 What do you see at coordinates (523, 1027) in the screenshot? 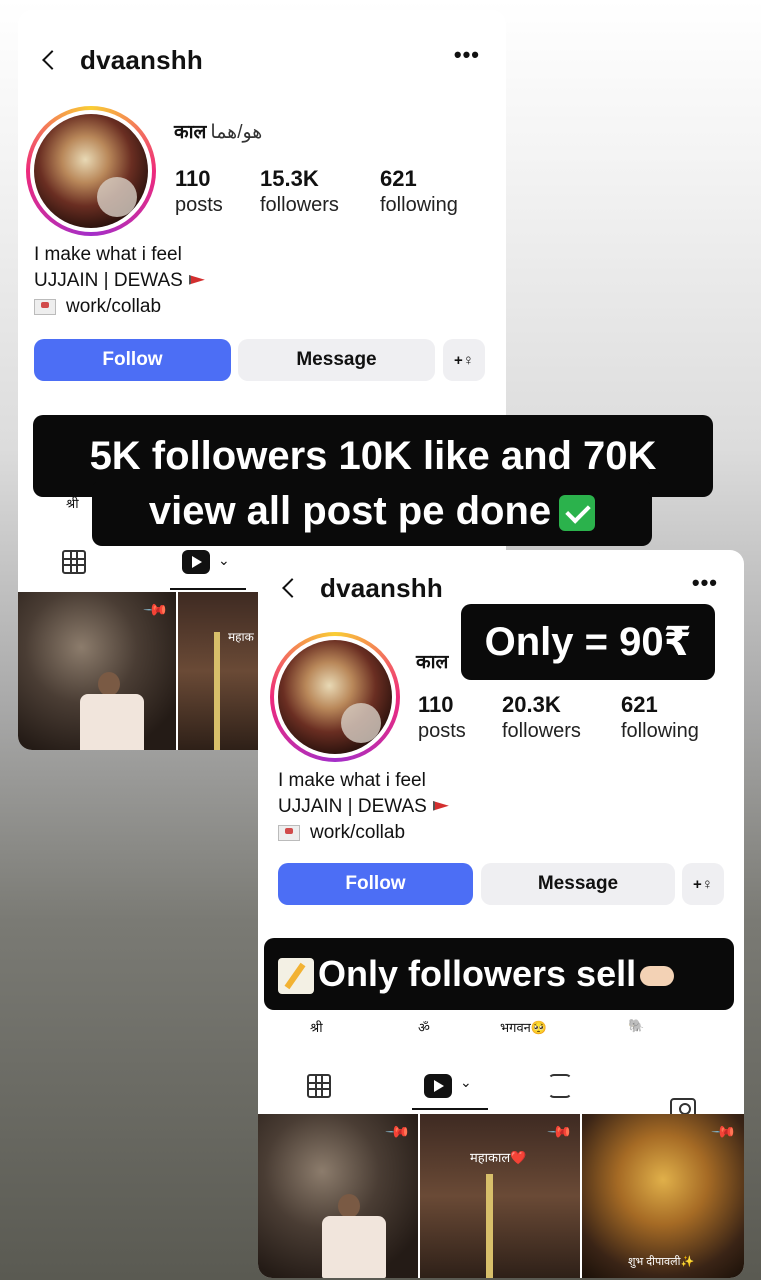
I see `highlight-label: भगवन🥺` at bounding box center [523, 1027].